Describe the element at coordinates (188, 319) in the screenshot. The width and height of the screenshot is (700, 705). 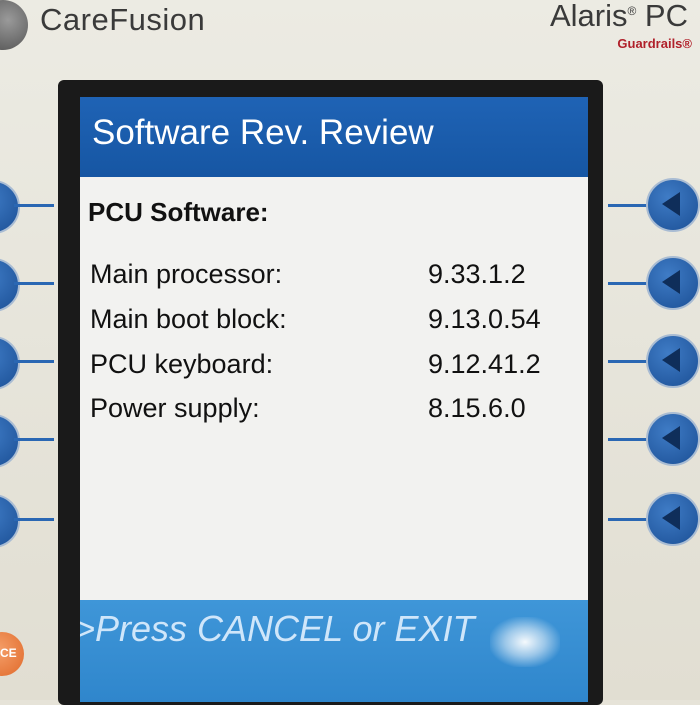
I see `row-label-main-boot-block: Main boot block:` at that location.